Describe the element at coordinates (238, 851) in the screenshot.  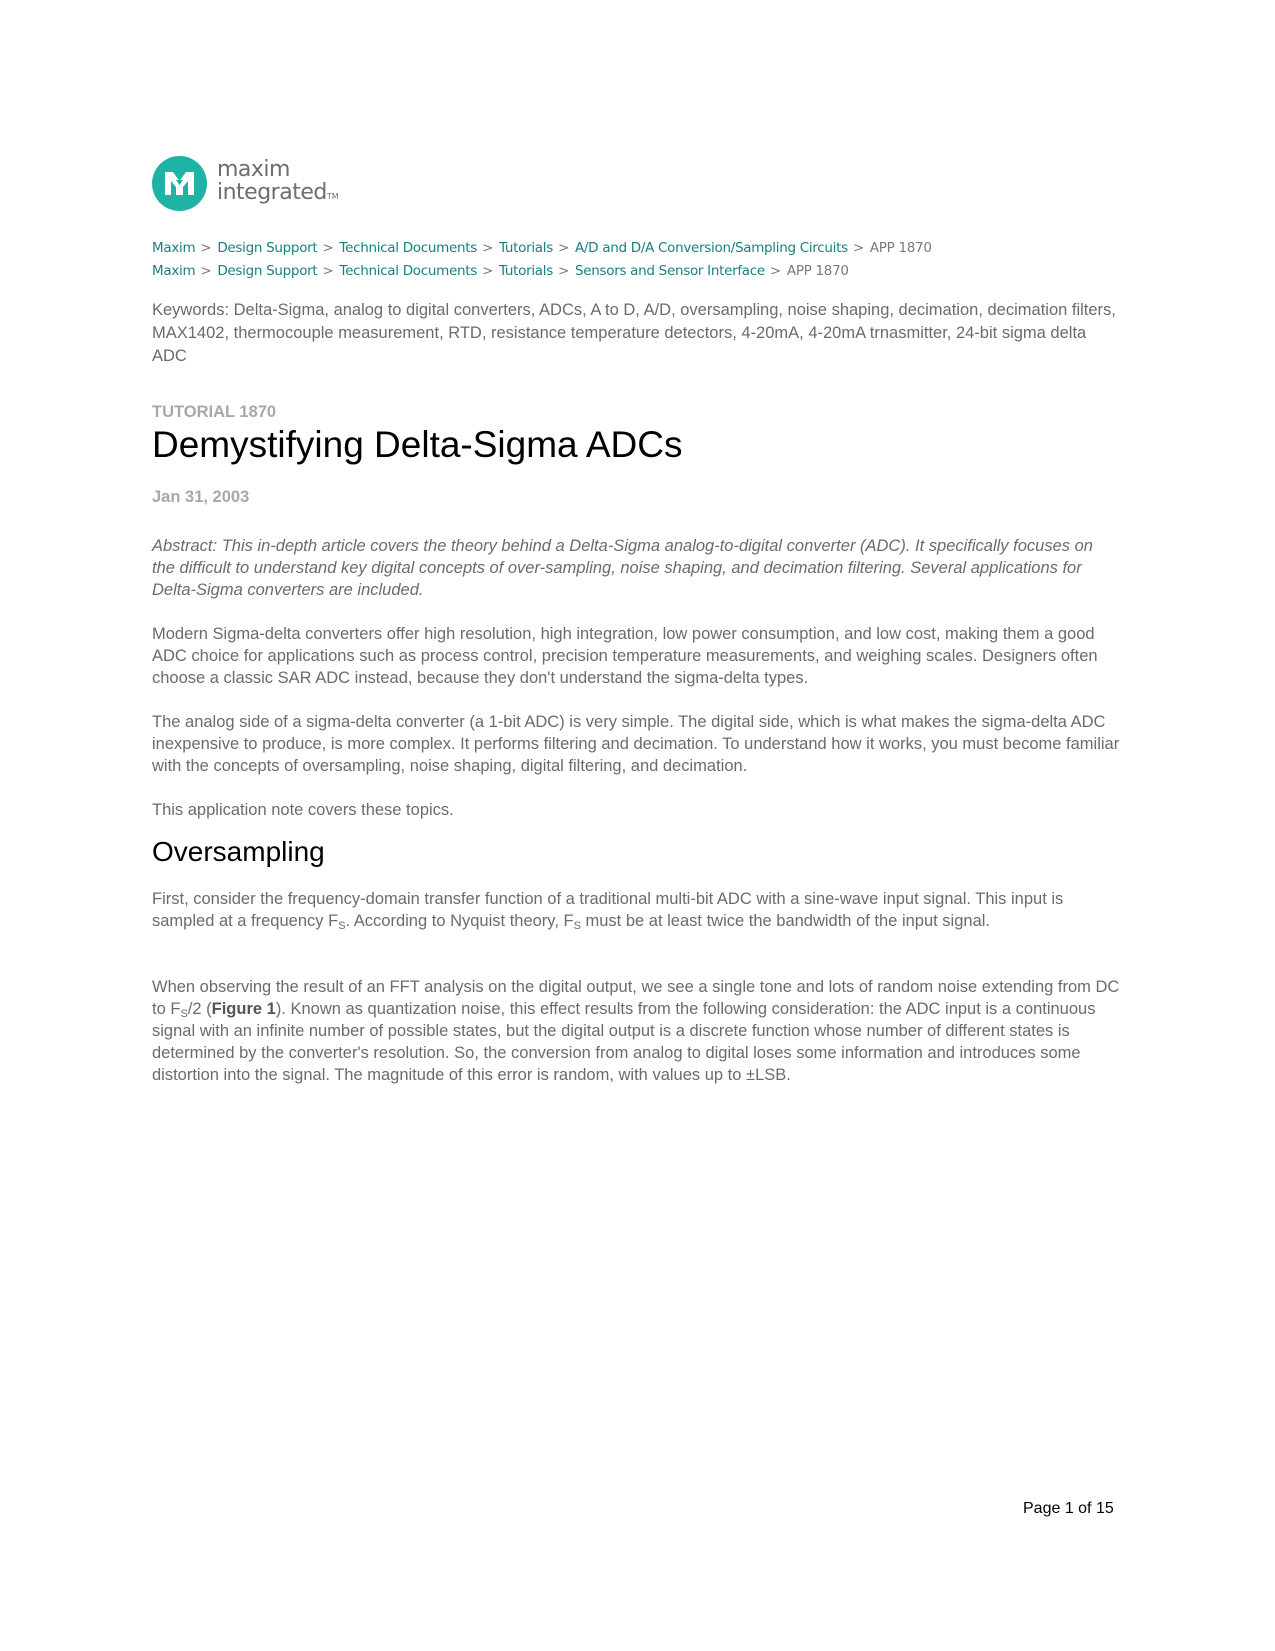
I see `section-heading: Oversampling` at that location.